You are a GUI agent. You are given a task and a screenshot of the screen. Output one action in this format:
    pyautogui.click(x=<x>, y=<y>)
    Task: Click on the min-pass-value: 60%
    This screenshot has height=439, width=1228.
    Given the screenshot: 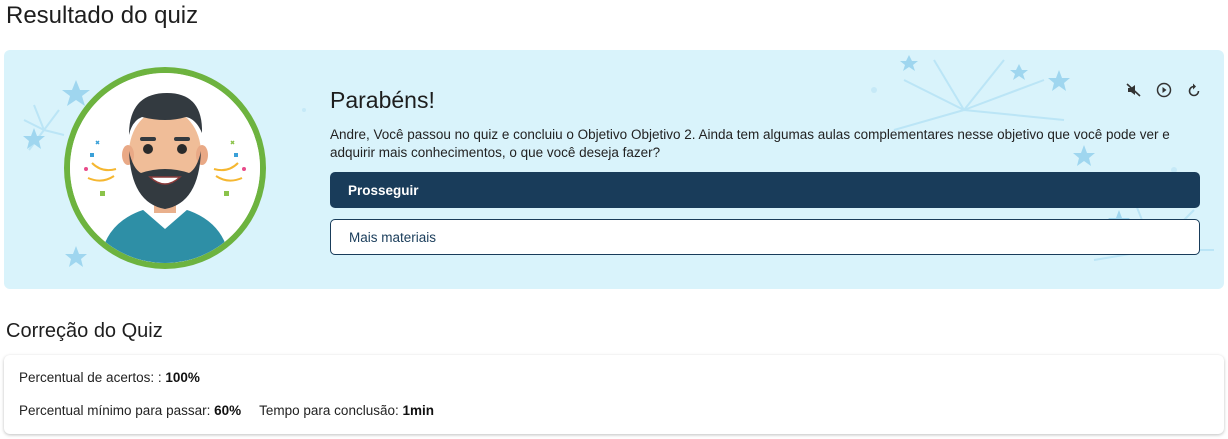 What is the action you would take?
    pyautogui.click(x=228, y=410)
    